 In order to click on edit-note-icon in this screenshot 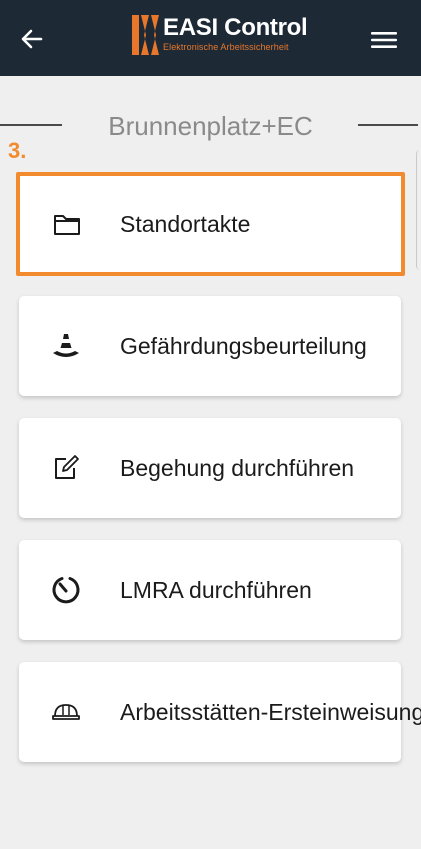, I will do `click(66, 468)`.